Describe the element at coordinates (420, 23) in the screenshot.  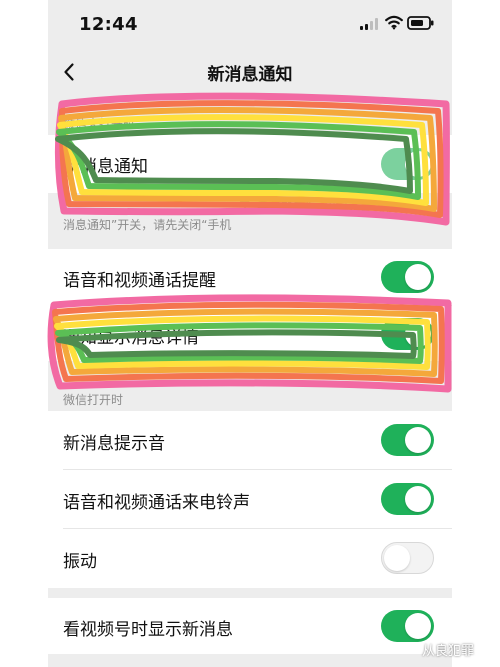
I see `battery-icon` at that location.